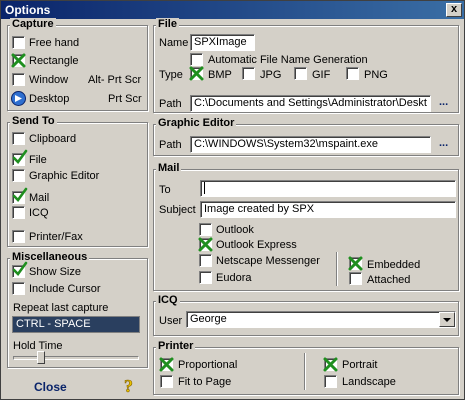  What do you see at coordinates (271, 75) in the screenshot?
I see `type-jpg-label: JPG` at bounding box center [271, 75].